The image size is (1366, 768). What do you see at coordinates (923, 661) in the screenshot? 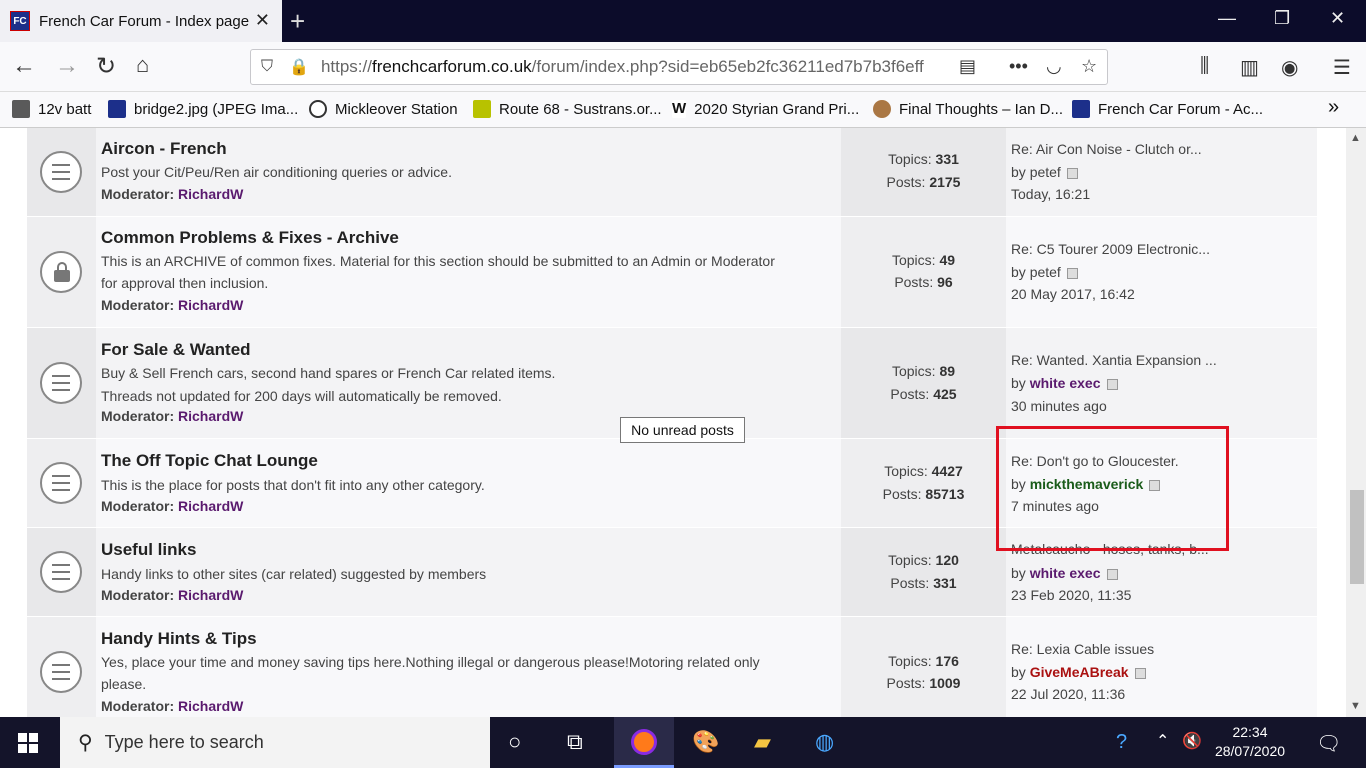
I see `topics-count: Topics: 176` at bounding box center [923, 661].